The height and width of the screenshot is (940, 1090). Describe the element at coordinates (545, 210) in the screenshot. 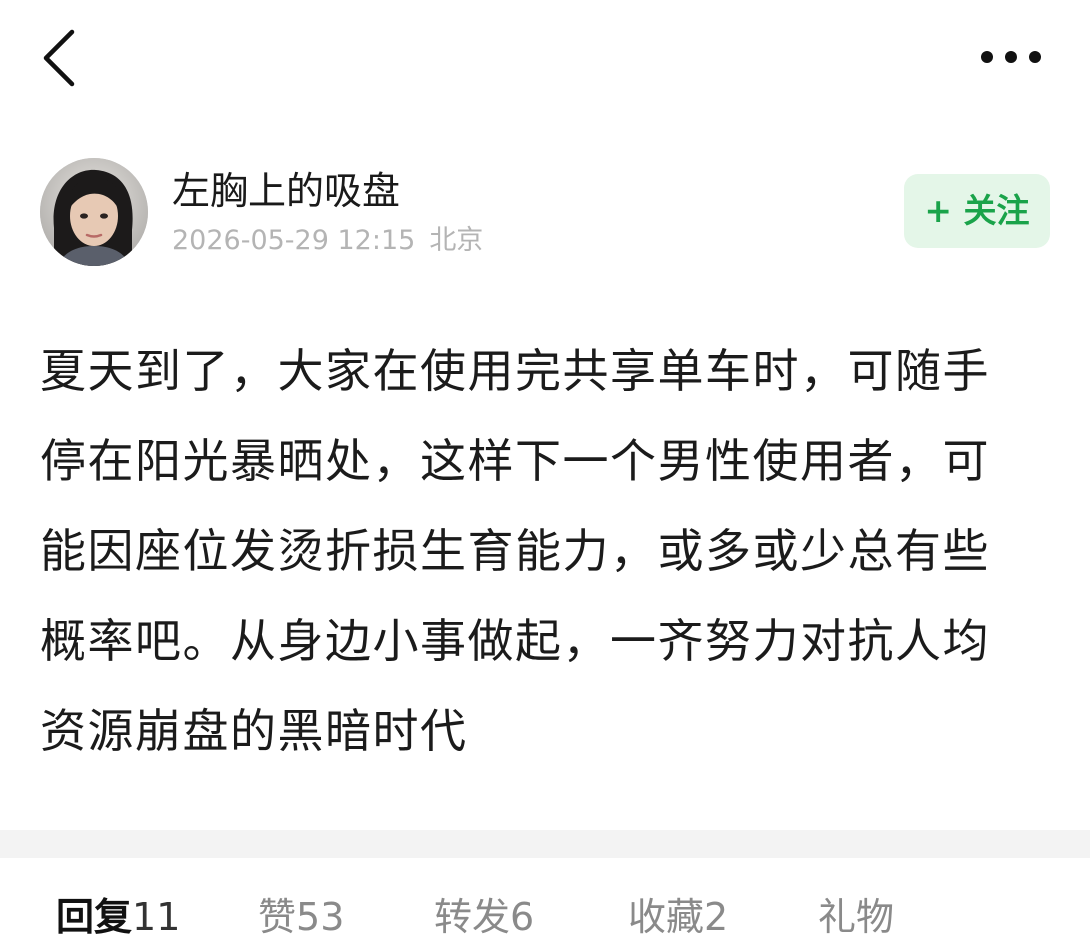

I see `author-row: 左胸上的吸盘 2026-05-29 12:15 北京 + 关注` at that location.